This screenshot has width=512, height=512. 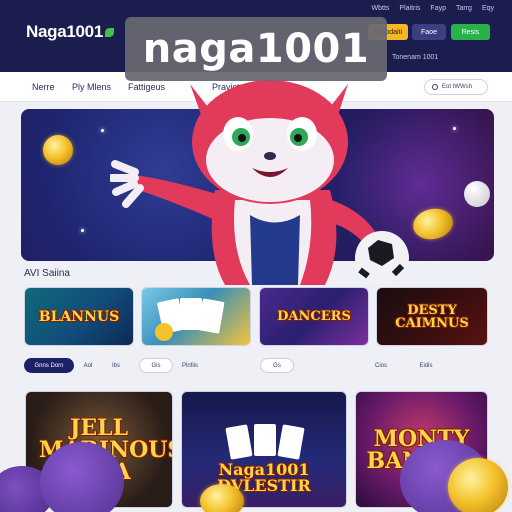 What do you see at coordinates (409, 8) in the screenshot?
I see `top-link: Plaitris` at bounding box center [409, 8].